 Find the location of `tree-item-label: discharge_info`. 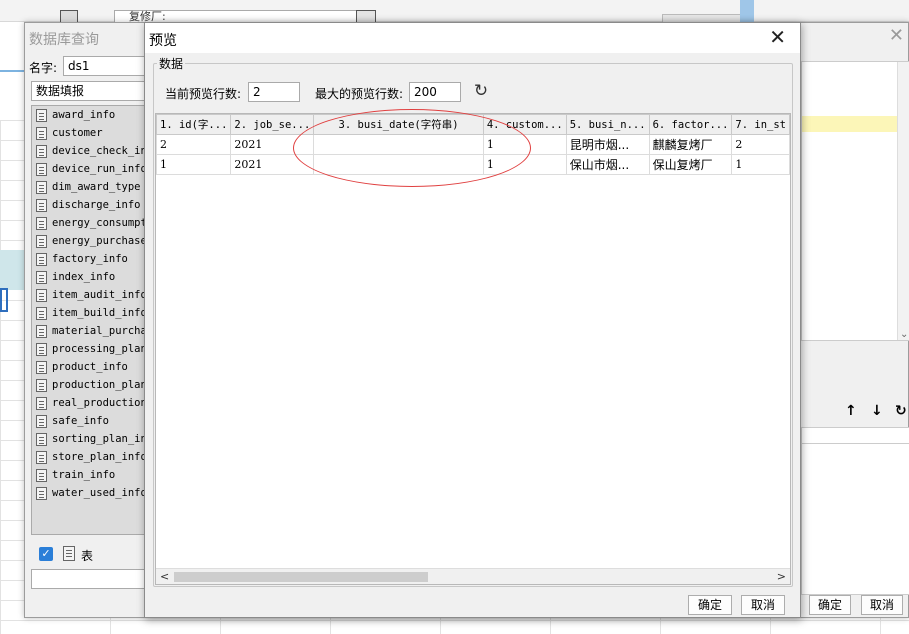

tree-item-label: discharge_info is located at coordinates (96, 205).